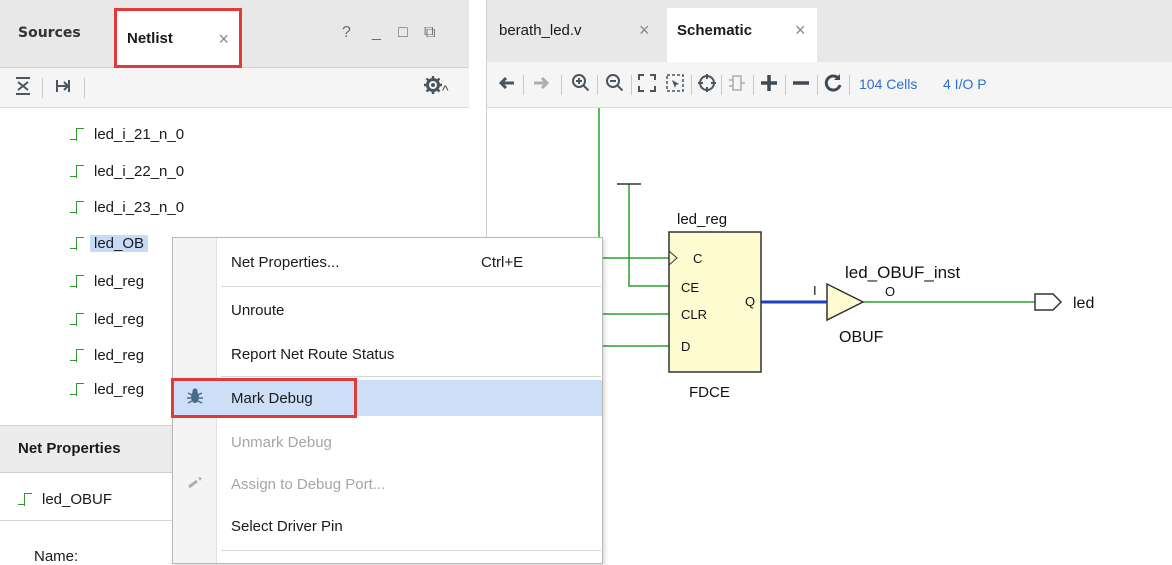  Describe the element at coordinates (715, 306) in the screenshot. I see `fdce-cell: led_reg C CE CLR D Q FDCE` at that location.